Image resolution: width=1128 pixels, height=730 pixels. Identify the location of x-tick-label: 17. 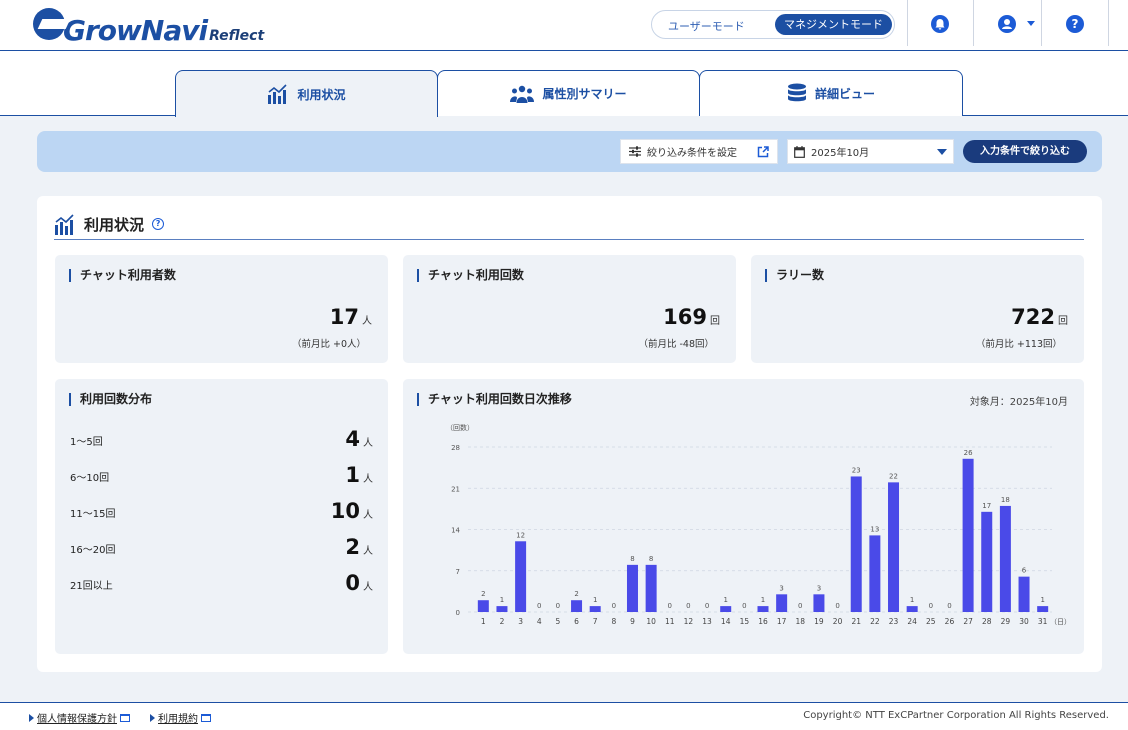
(782, 621).